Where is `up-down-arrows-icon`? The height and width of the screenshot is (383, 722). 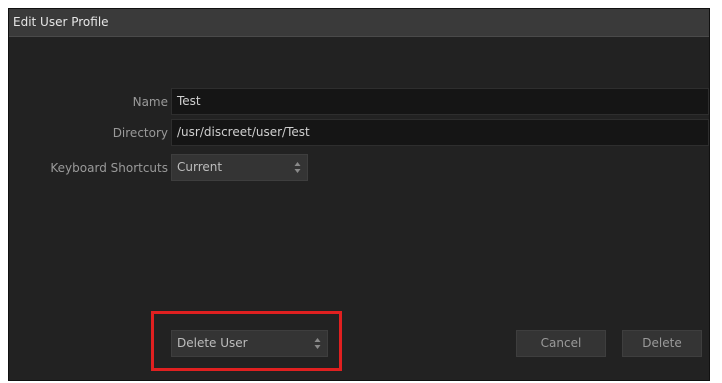 up-down-arrows-icon is located at coordinates (297, 167).